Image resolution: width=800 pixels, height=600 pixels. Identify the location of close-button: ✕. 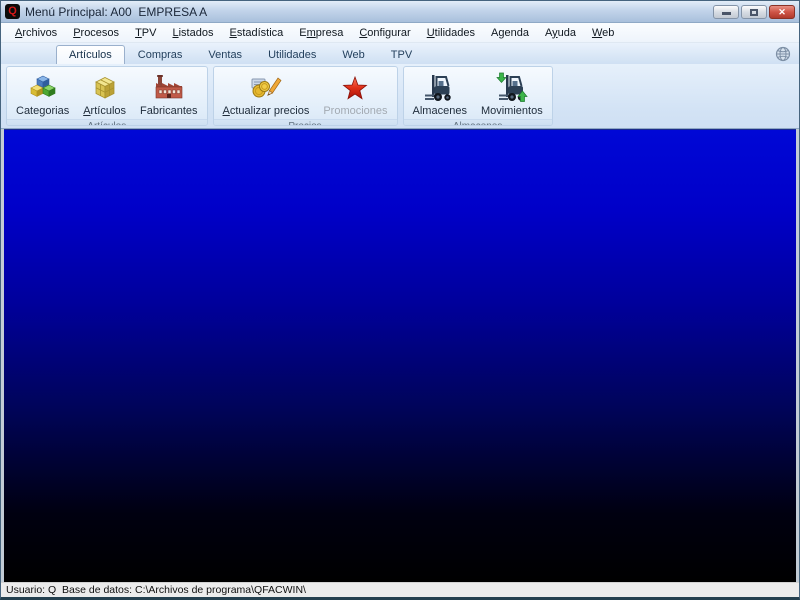
(782, 11).